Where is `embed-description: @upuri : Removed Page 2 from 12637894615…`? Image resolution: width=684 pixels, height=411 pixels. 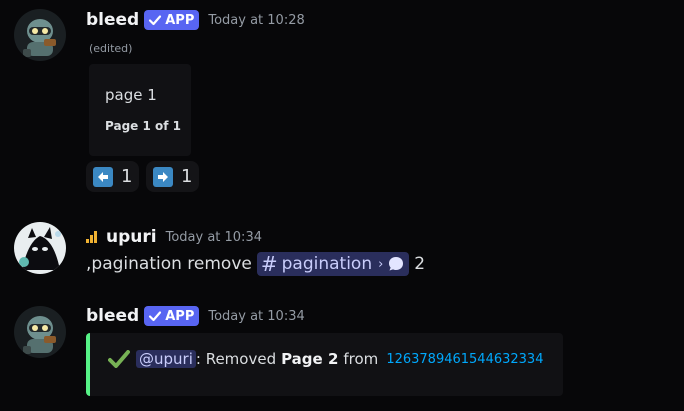 embed-description: @upuri : Removed Page 2 from 12637894615… is located at coordinates (325, 359).